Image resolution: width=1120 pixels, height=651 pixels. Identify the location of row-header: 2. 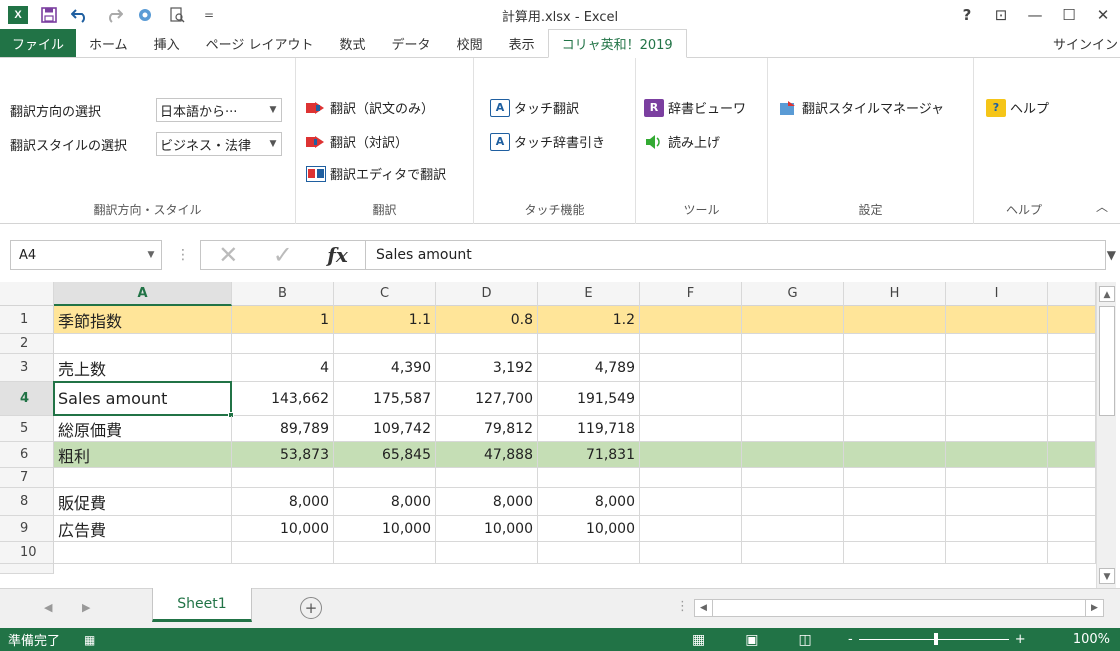
(27, 344).